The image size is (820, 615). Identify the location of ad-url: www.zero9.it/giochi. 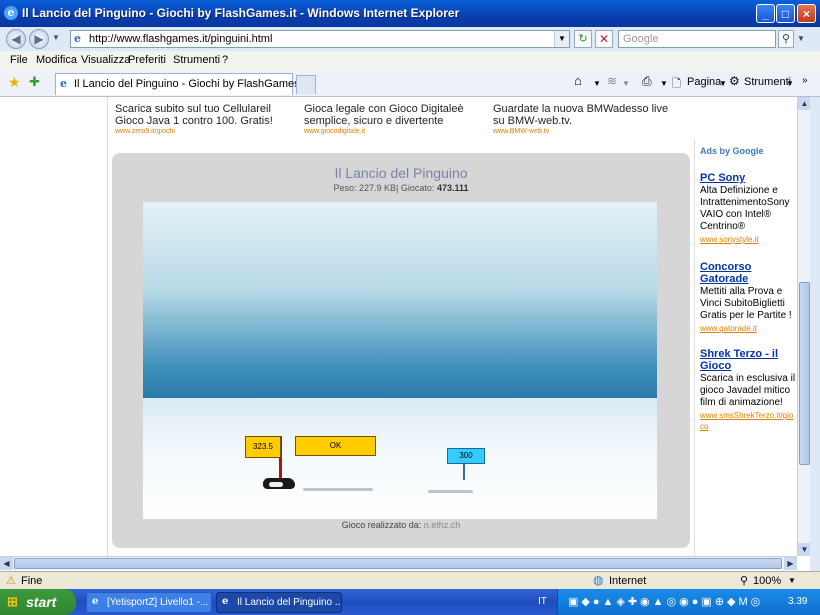
(205, 131).